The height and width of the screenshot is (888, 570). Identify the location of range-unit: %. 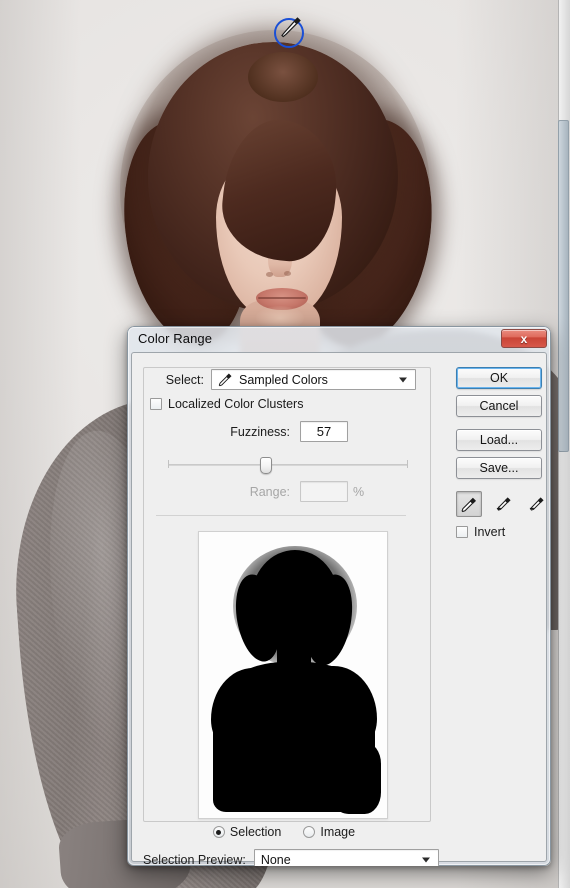
(359, 491).